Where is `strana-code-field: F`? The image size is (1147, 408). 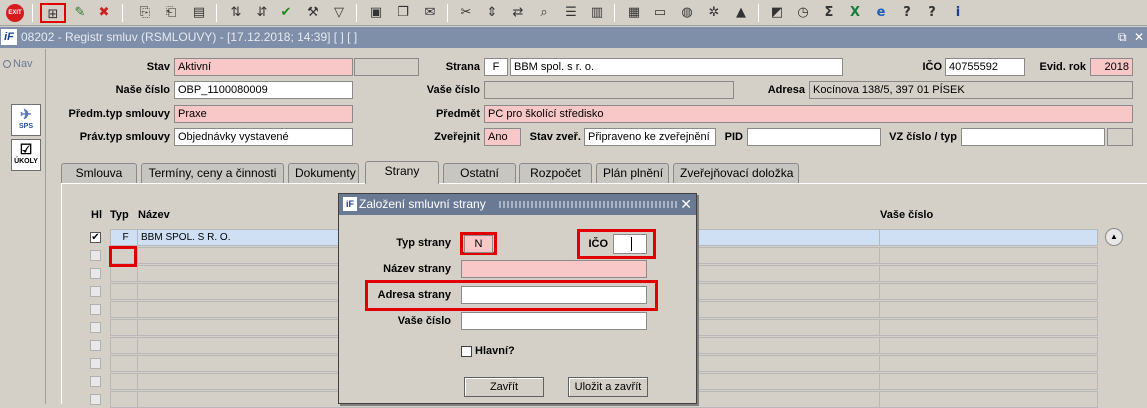
strana-code-field: F is located at coordinates (496, 67).